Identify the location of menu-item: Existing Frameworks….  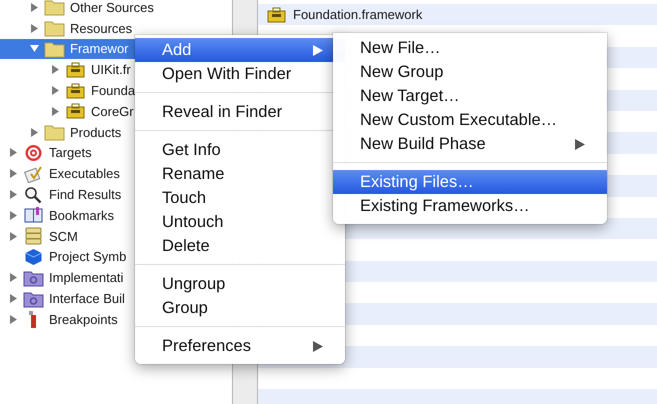
(470, 206).